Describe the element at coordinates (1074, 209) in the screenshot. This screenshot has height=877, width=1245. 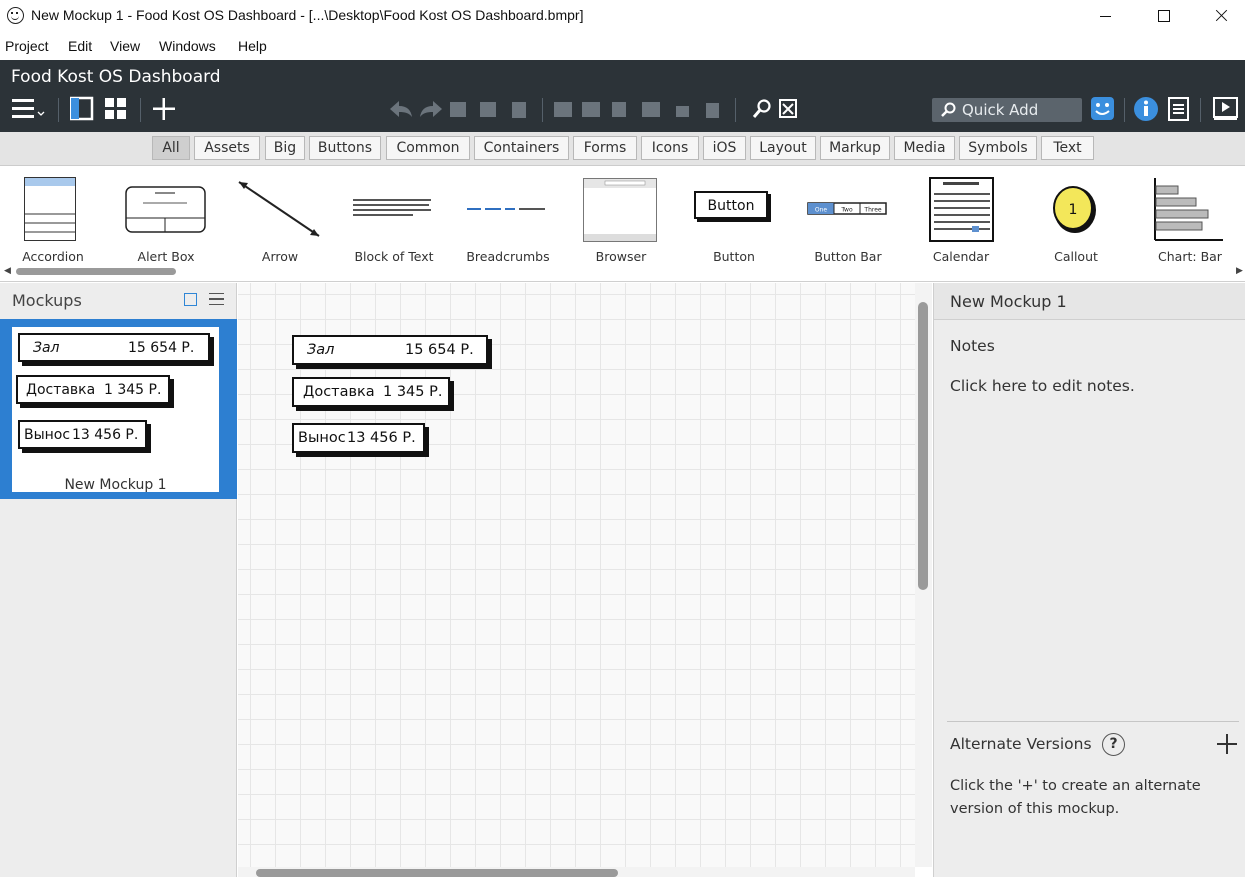
I see `callout-thumbnail: 1` at that location.